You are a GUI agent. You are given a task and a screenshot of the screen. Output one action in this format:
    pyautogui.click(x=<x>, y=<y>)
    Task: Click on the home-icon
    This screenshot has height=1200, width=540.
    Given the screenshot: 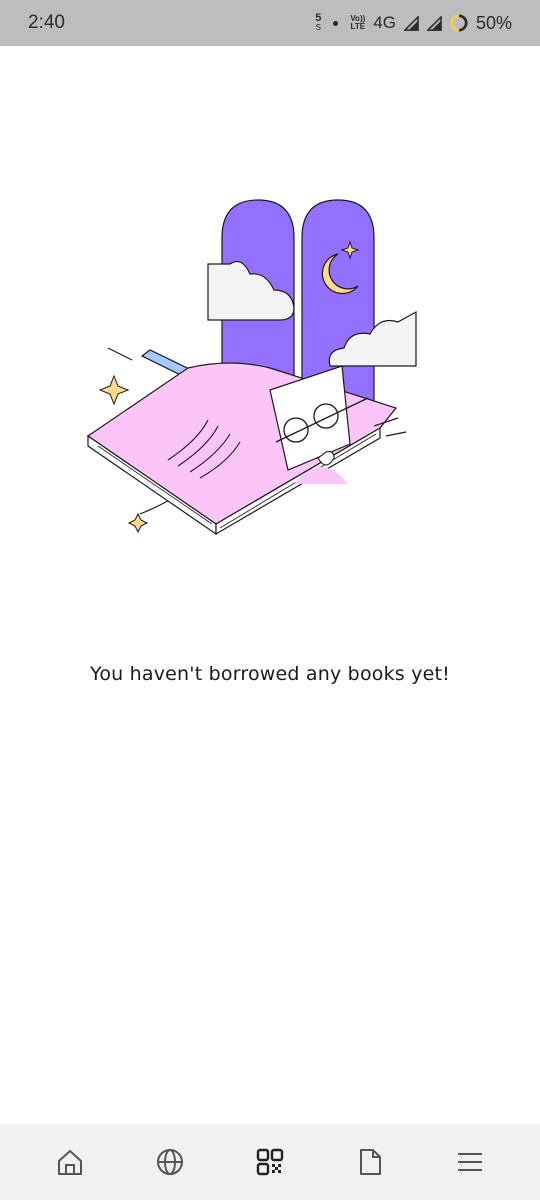 What is the action you would take?
    pyautogui.click(x=70, y=1162)
    